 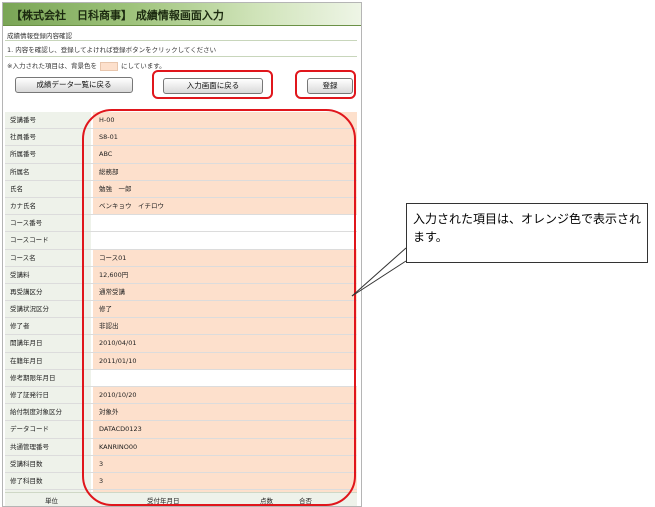 I want to click on title-bar: 【株式会社 日科商事】 成績情報画面入力, so click(x=182, y=14).